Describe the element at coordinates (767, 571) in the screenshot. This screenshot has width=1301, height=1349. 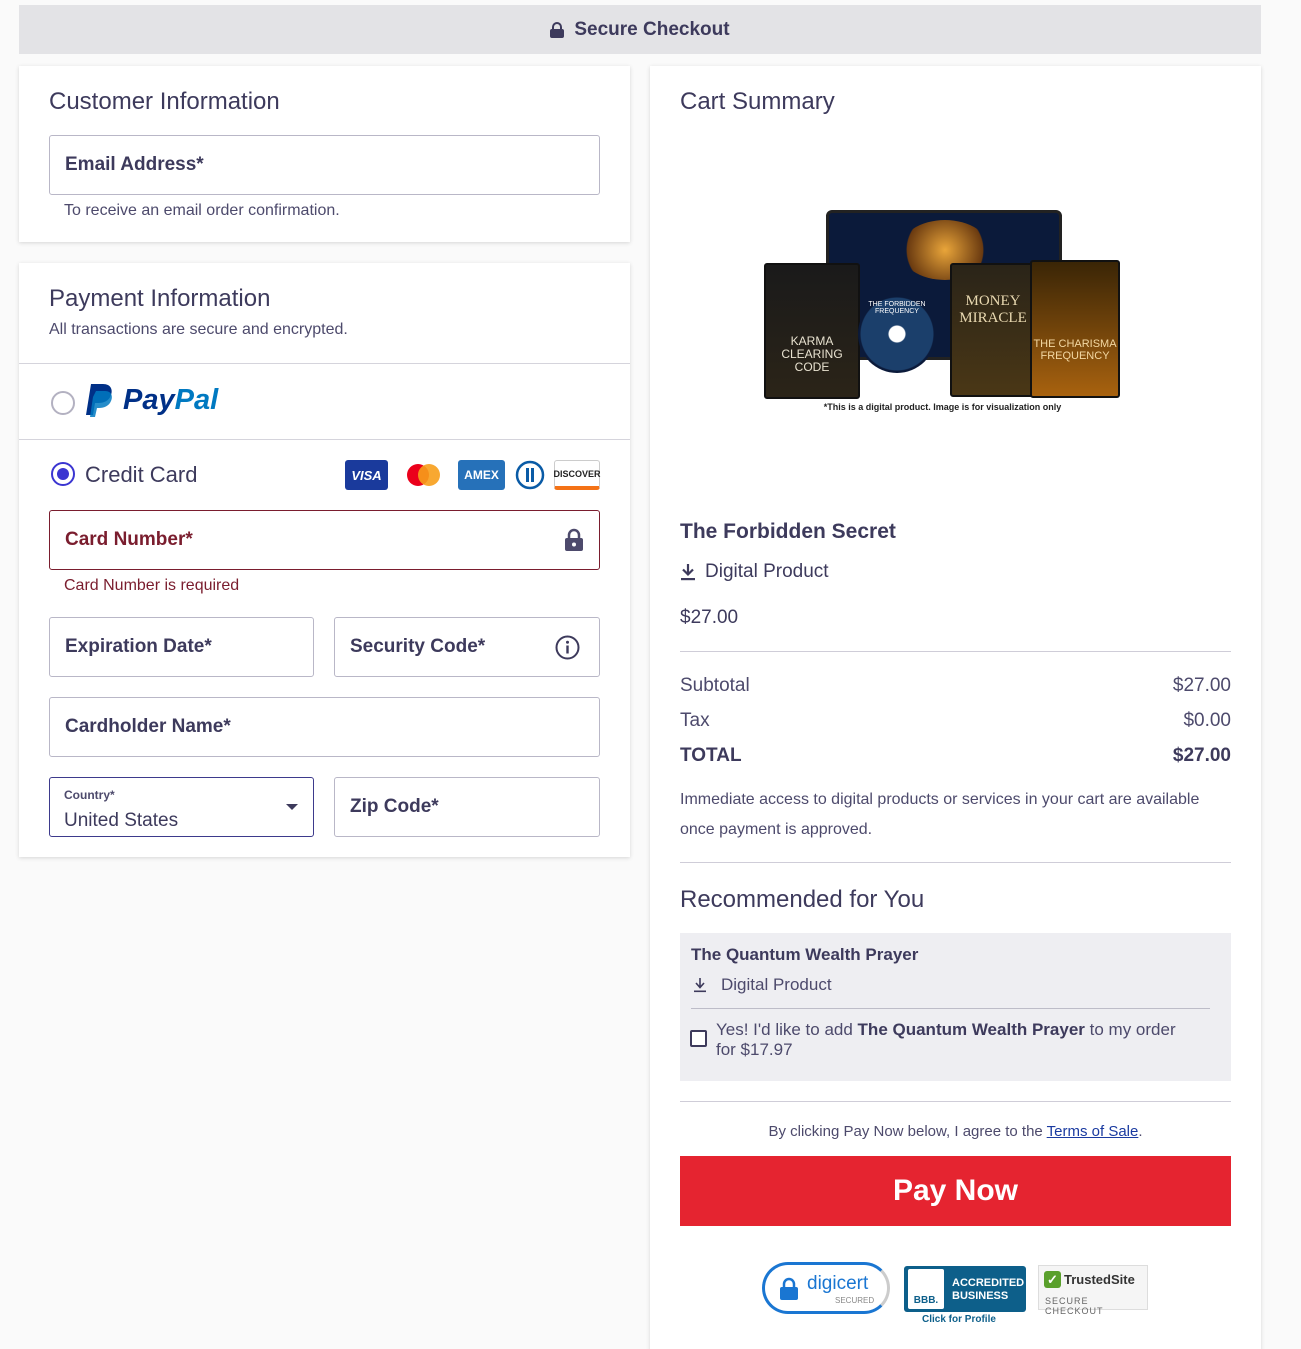
I see `product-type-label: Digital Product` at that location.